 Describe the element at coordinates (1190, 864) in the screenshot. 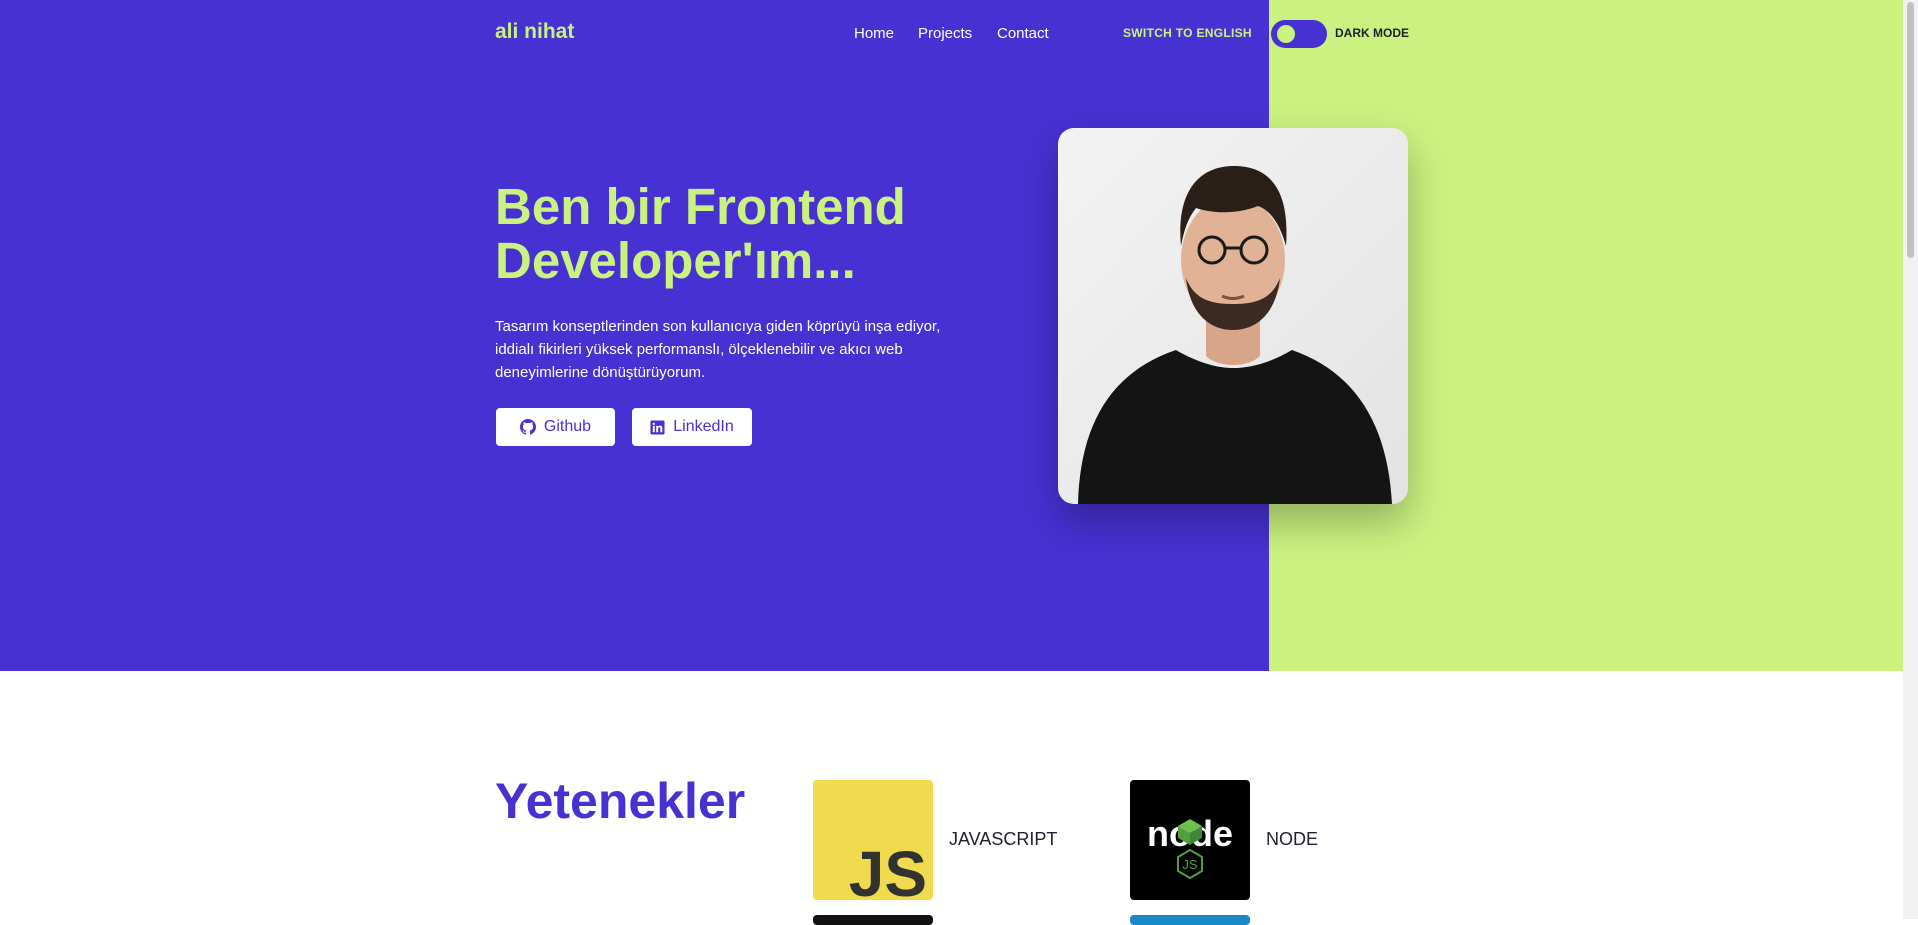

I see `node-badge-text: JS` at that location.